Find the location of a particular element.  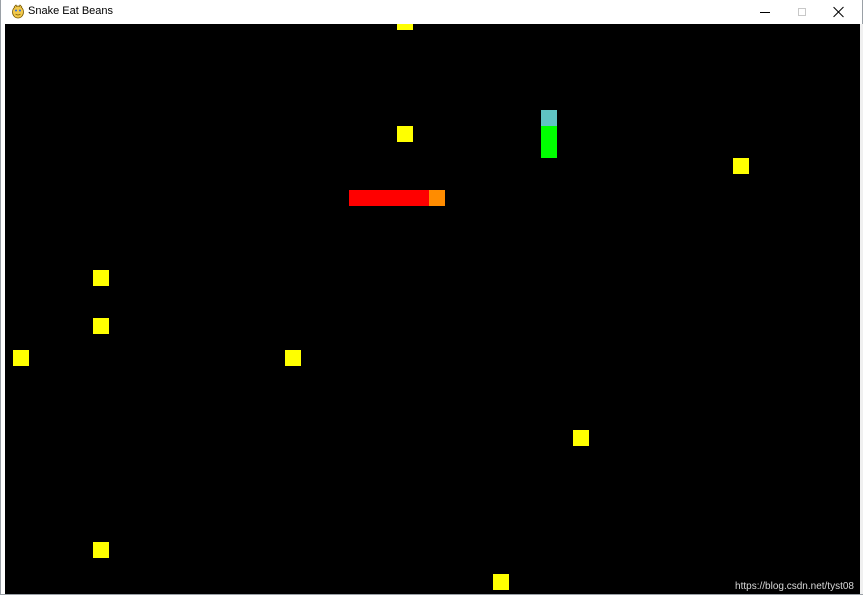

maximize-icon is located at coordinates (802, 12).